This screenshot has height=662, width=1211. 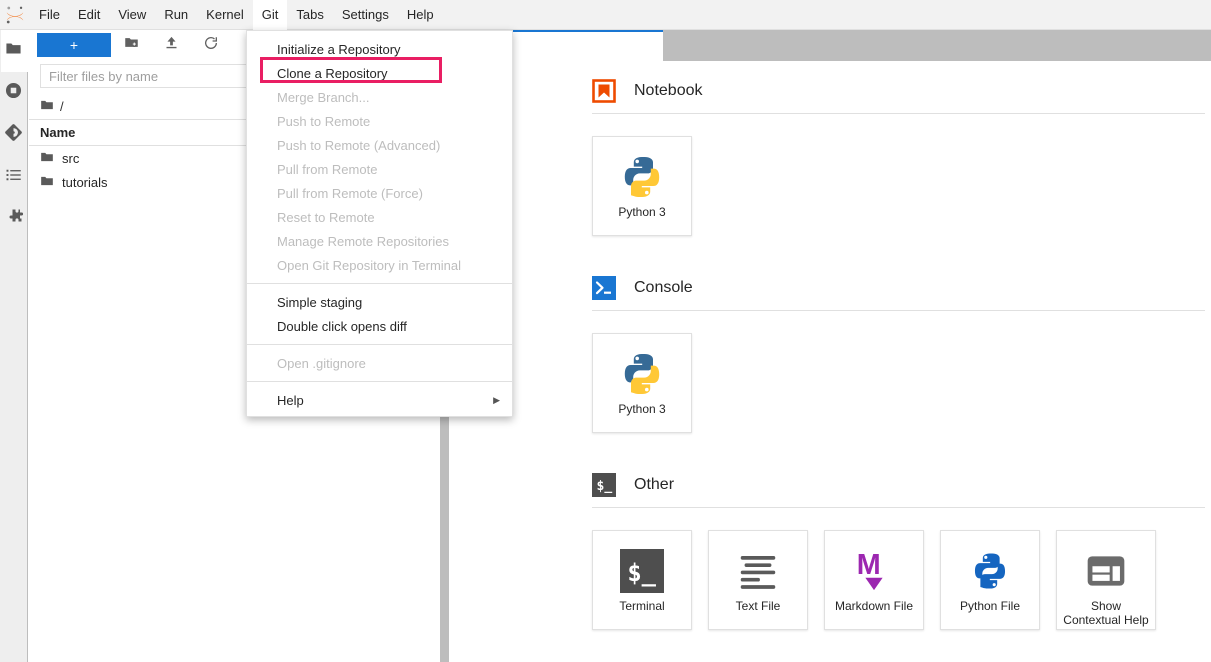 I want to click on launcher-card-show-contextual-help: Show Contextual Help, so click(x=1106, y=580).